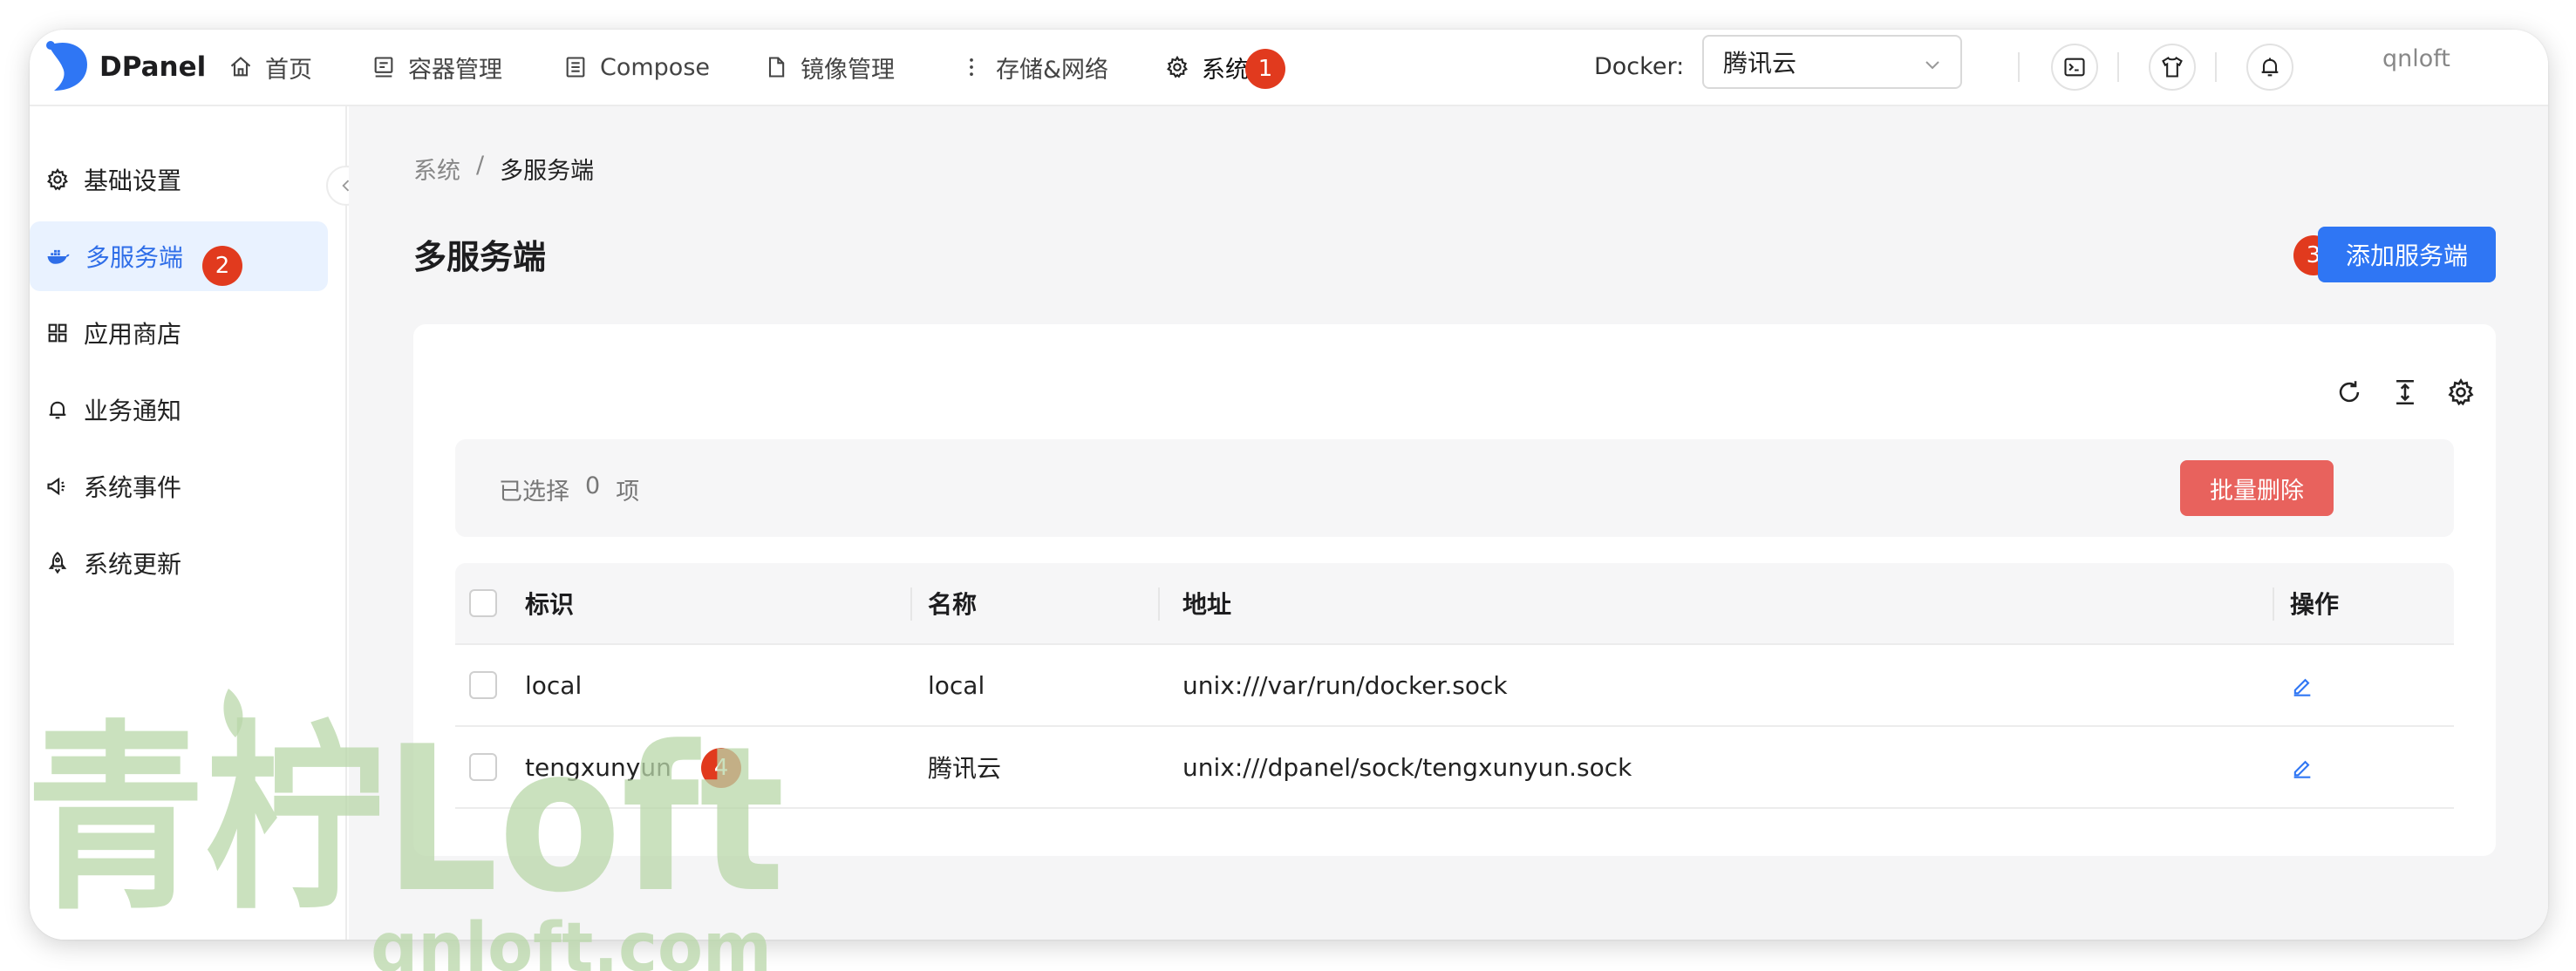 The image size is (2576, 971). What do you see at coordinates (547, 171) in the screenshot?
I see `breadcrumb-current: 多服务端` at bounding box center [547, 171].